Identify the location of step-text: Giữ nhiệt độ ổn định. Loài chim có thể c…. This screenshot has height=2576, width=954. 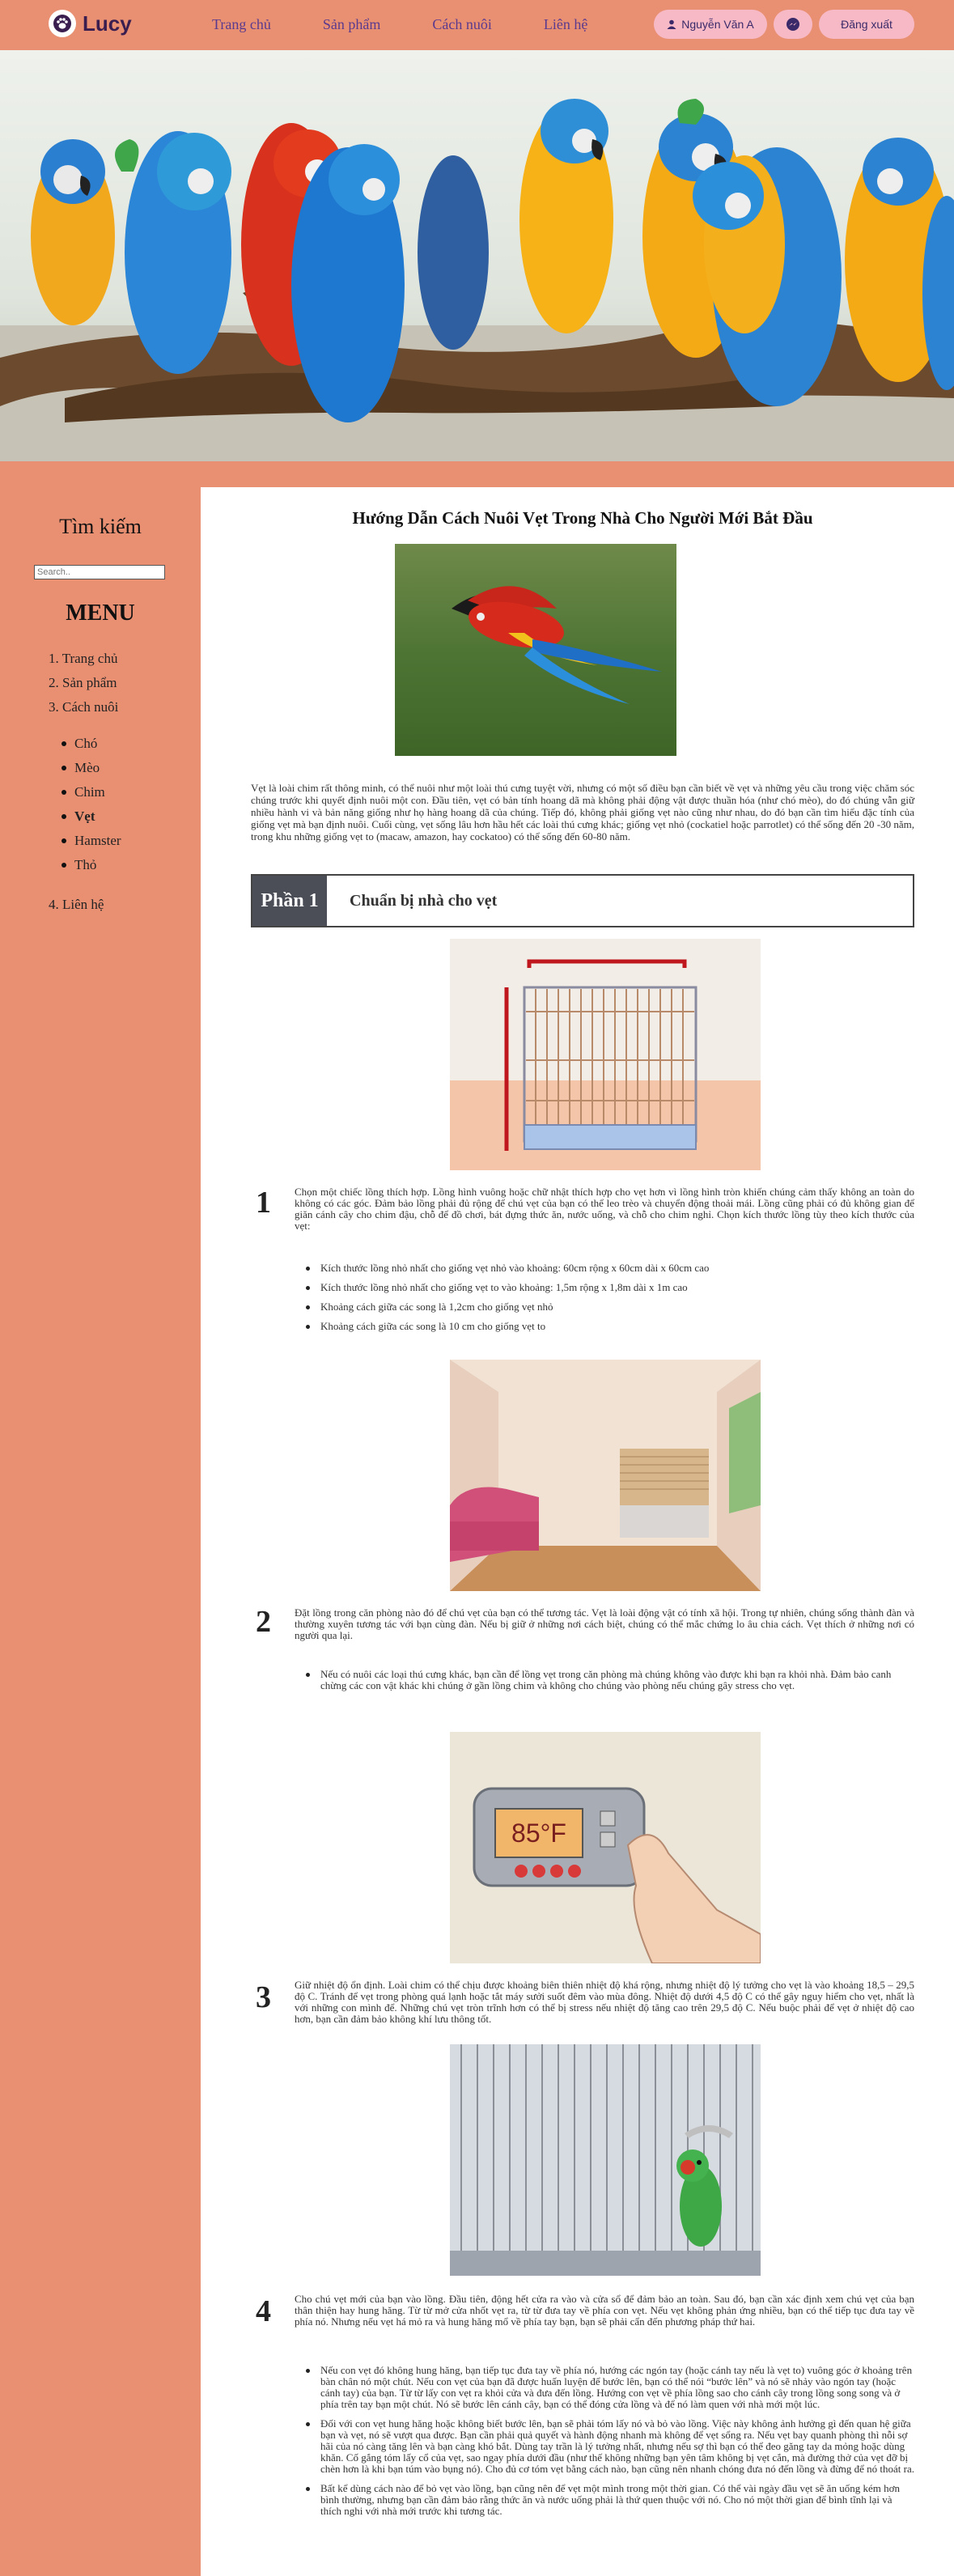
(604, 2002).